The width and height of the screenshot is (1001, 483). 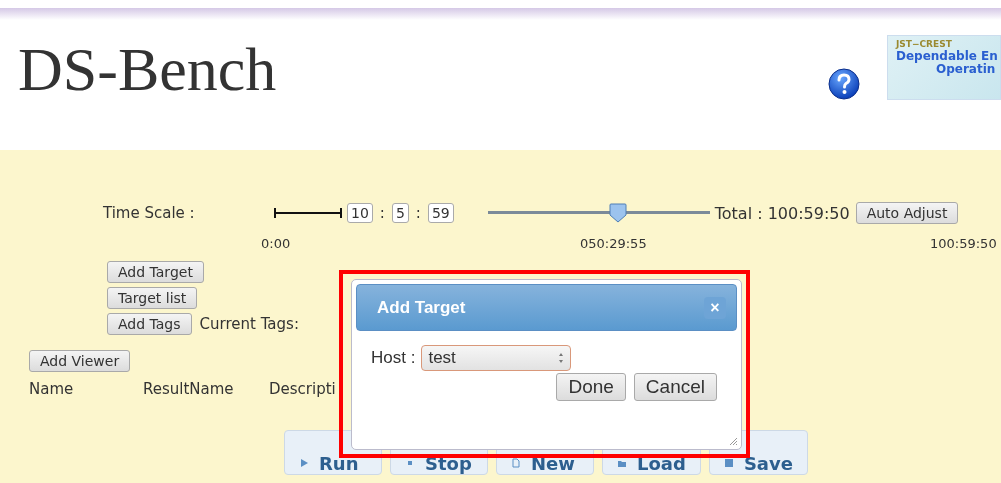 What do you see at coordinates (844, 84) in the screenshot?
I see `help-icon` at bounding box center [844, 84].